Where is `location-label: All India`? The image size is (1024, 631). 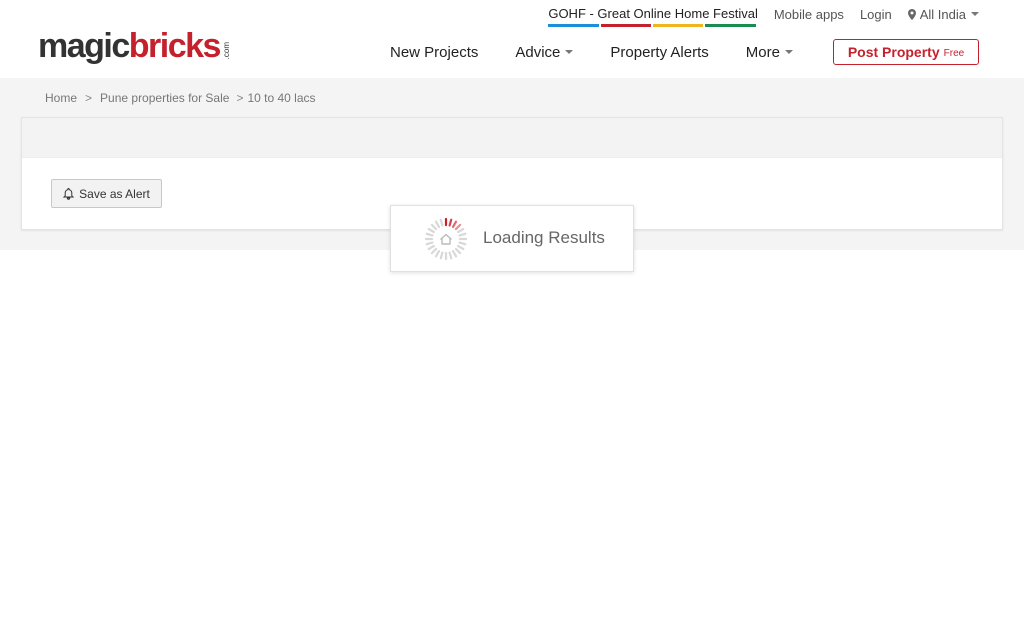 location-label: All India is located at coordinates (942, 14).